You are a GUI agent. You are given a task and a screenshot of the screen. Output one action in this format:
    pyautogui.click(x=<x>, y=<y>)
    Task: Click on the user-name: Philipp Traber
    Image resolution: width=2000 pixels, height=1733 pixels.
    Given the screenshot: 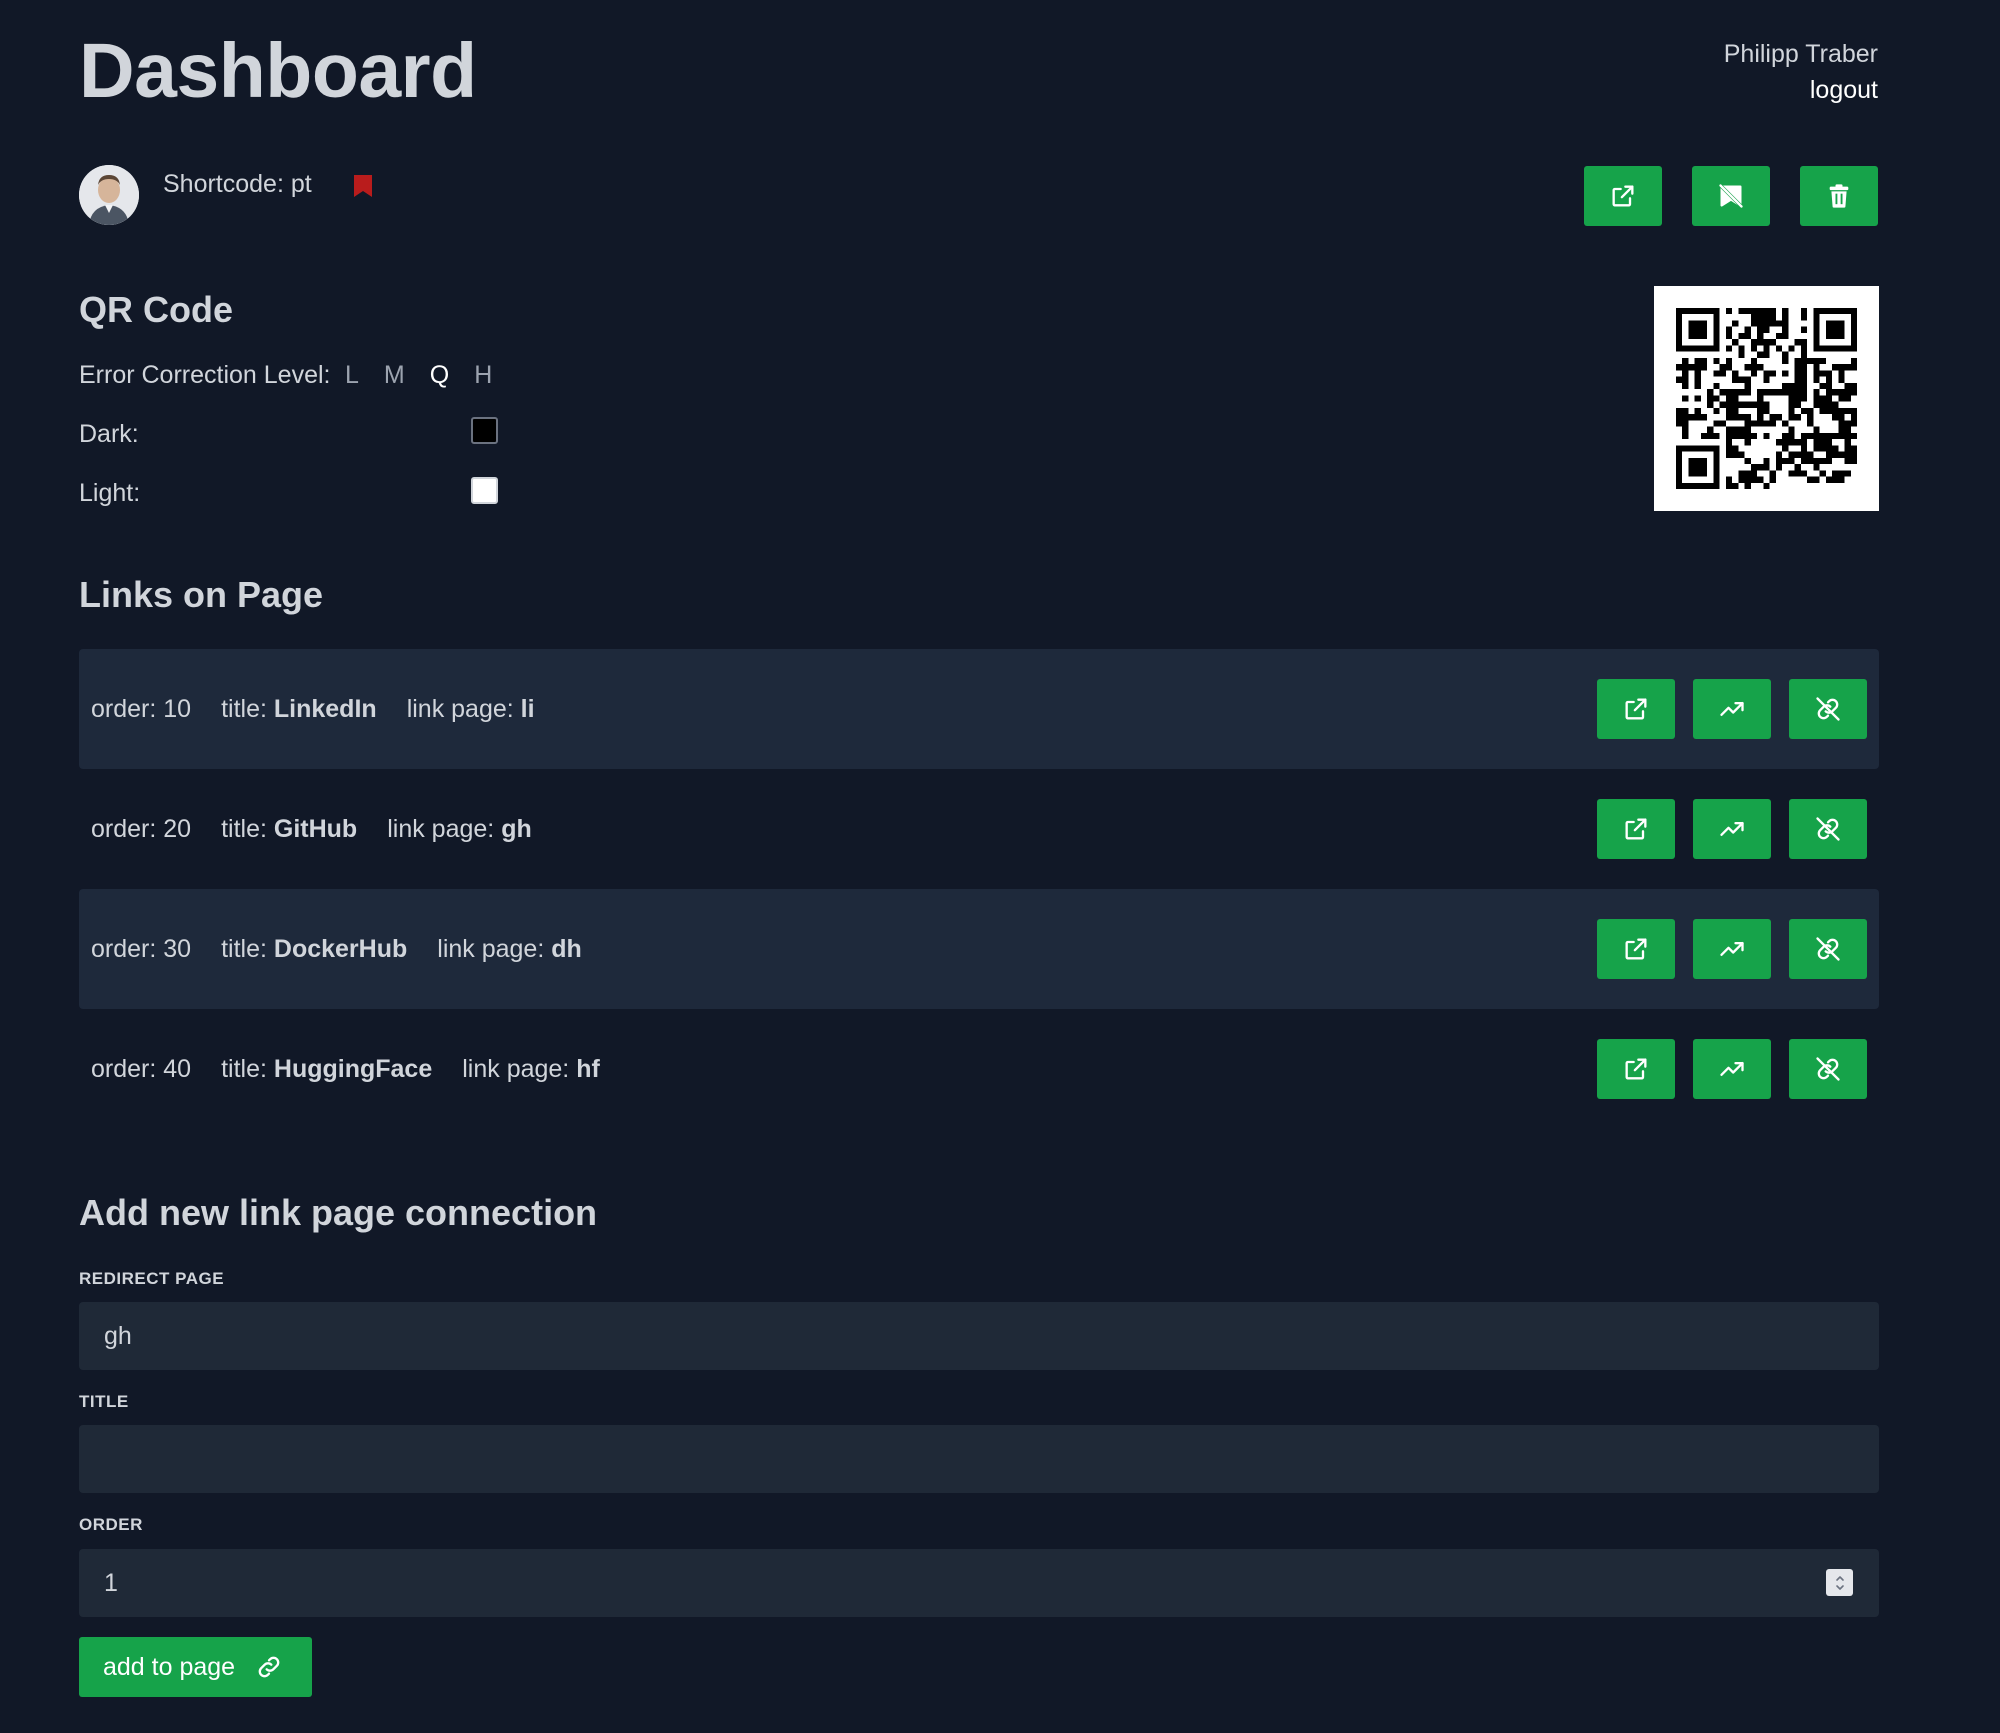 What is the action you would take?
    pyautogui.click(x=1800, y=54)
    